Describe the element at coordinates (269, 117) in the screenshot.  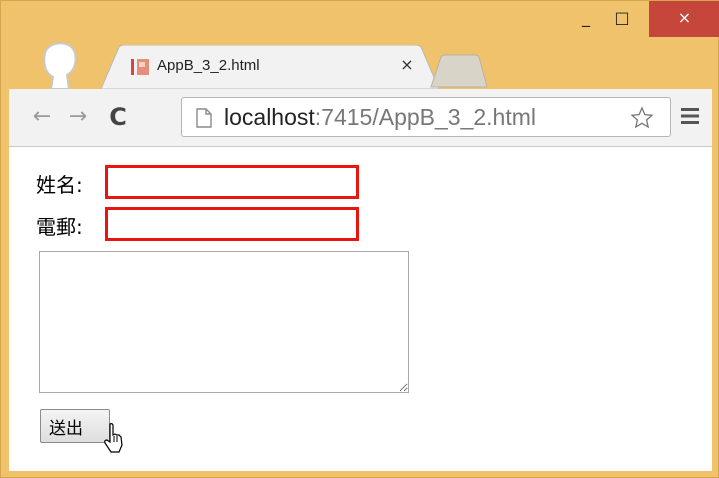
I see `url-host: localhost` at that location.